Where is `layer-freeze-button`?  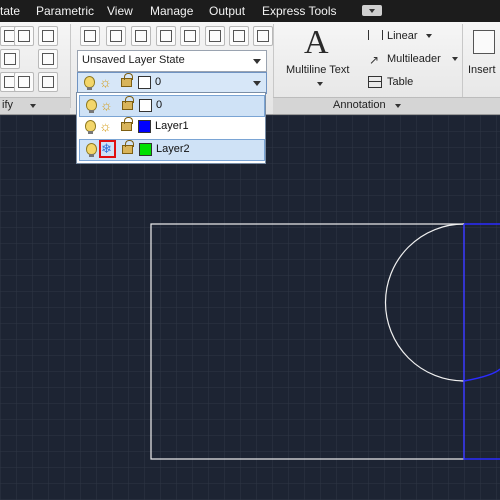 layer-freeze-button is located at coordinates (239, 36).